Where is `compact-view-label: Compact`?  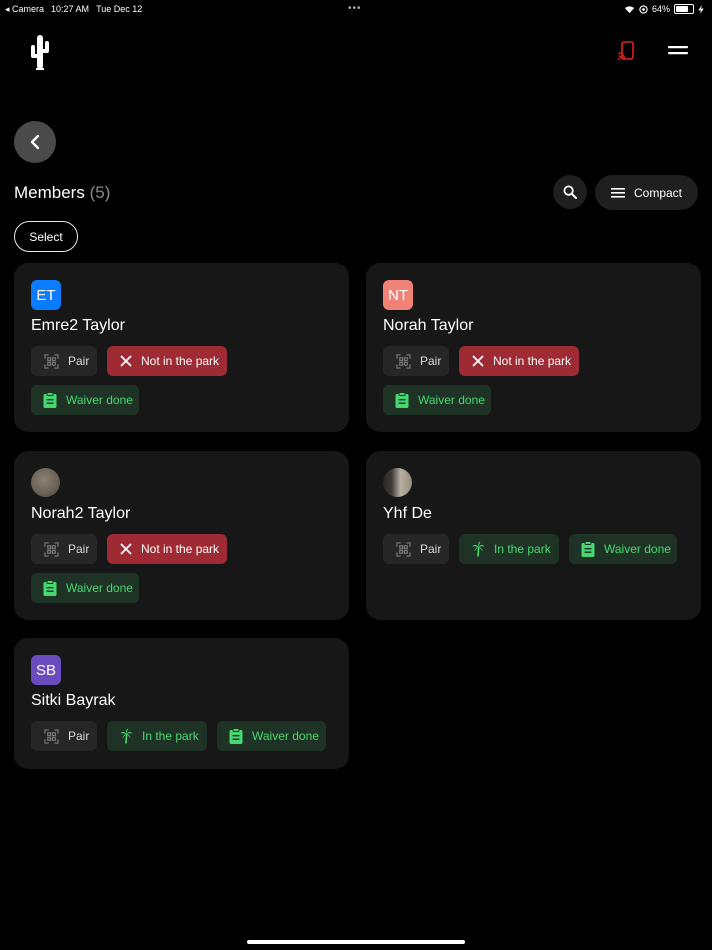
compact-view-label: Compact is located at coordinates (658, 192).